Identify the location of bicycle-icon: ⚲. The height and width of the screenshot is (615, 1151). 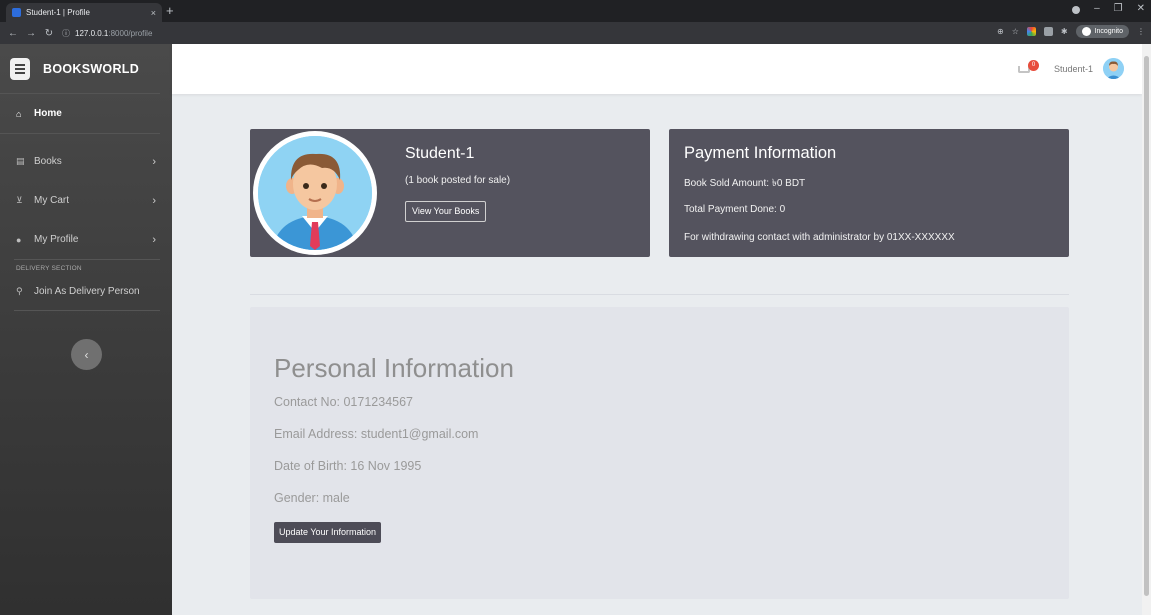
(19, 290).